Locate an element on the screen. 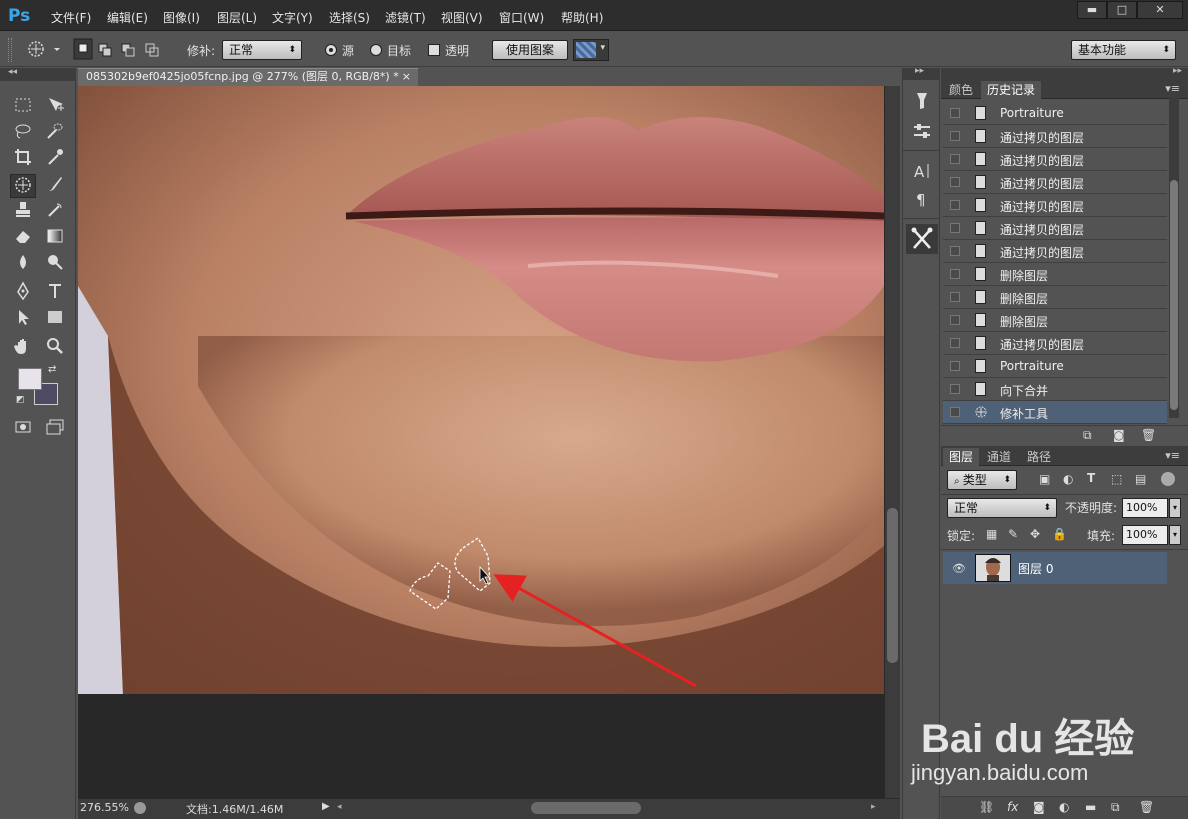  link-layers-icon: ⛓ is located at coordinates (986, 807).